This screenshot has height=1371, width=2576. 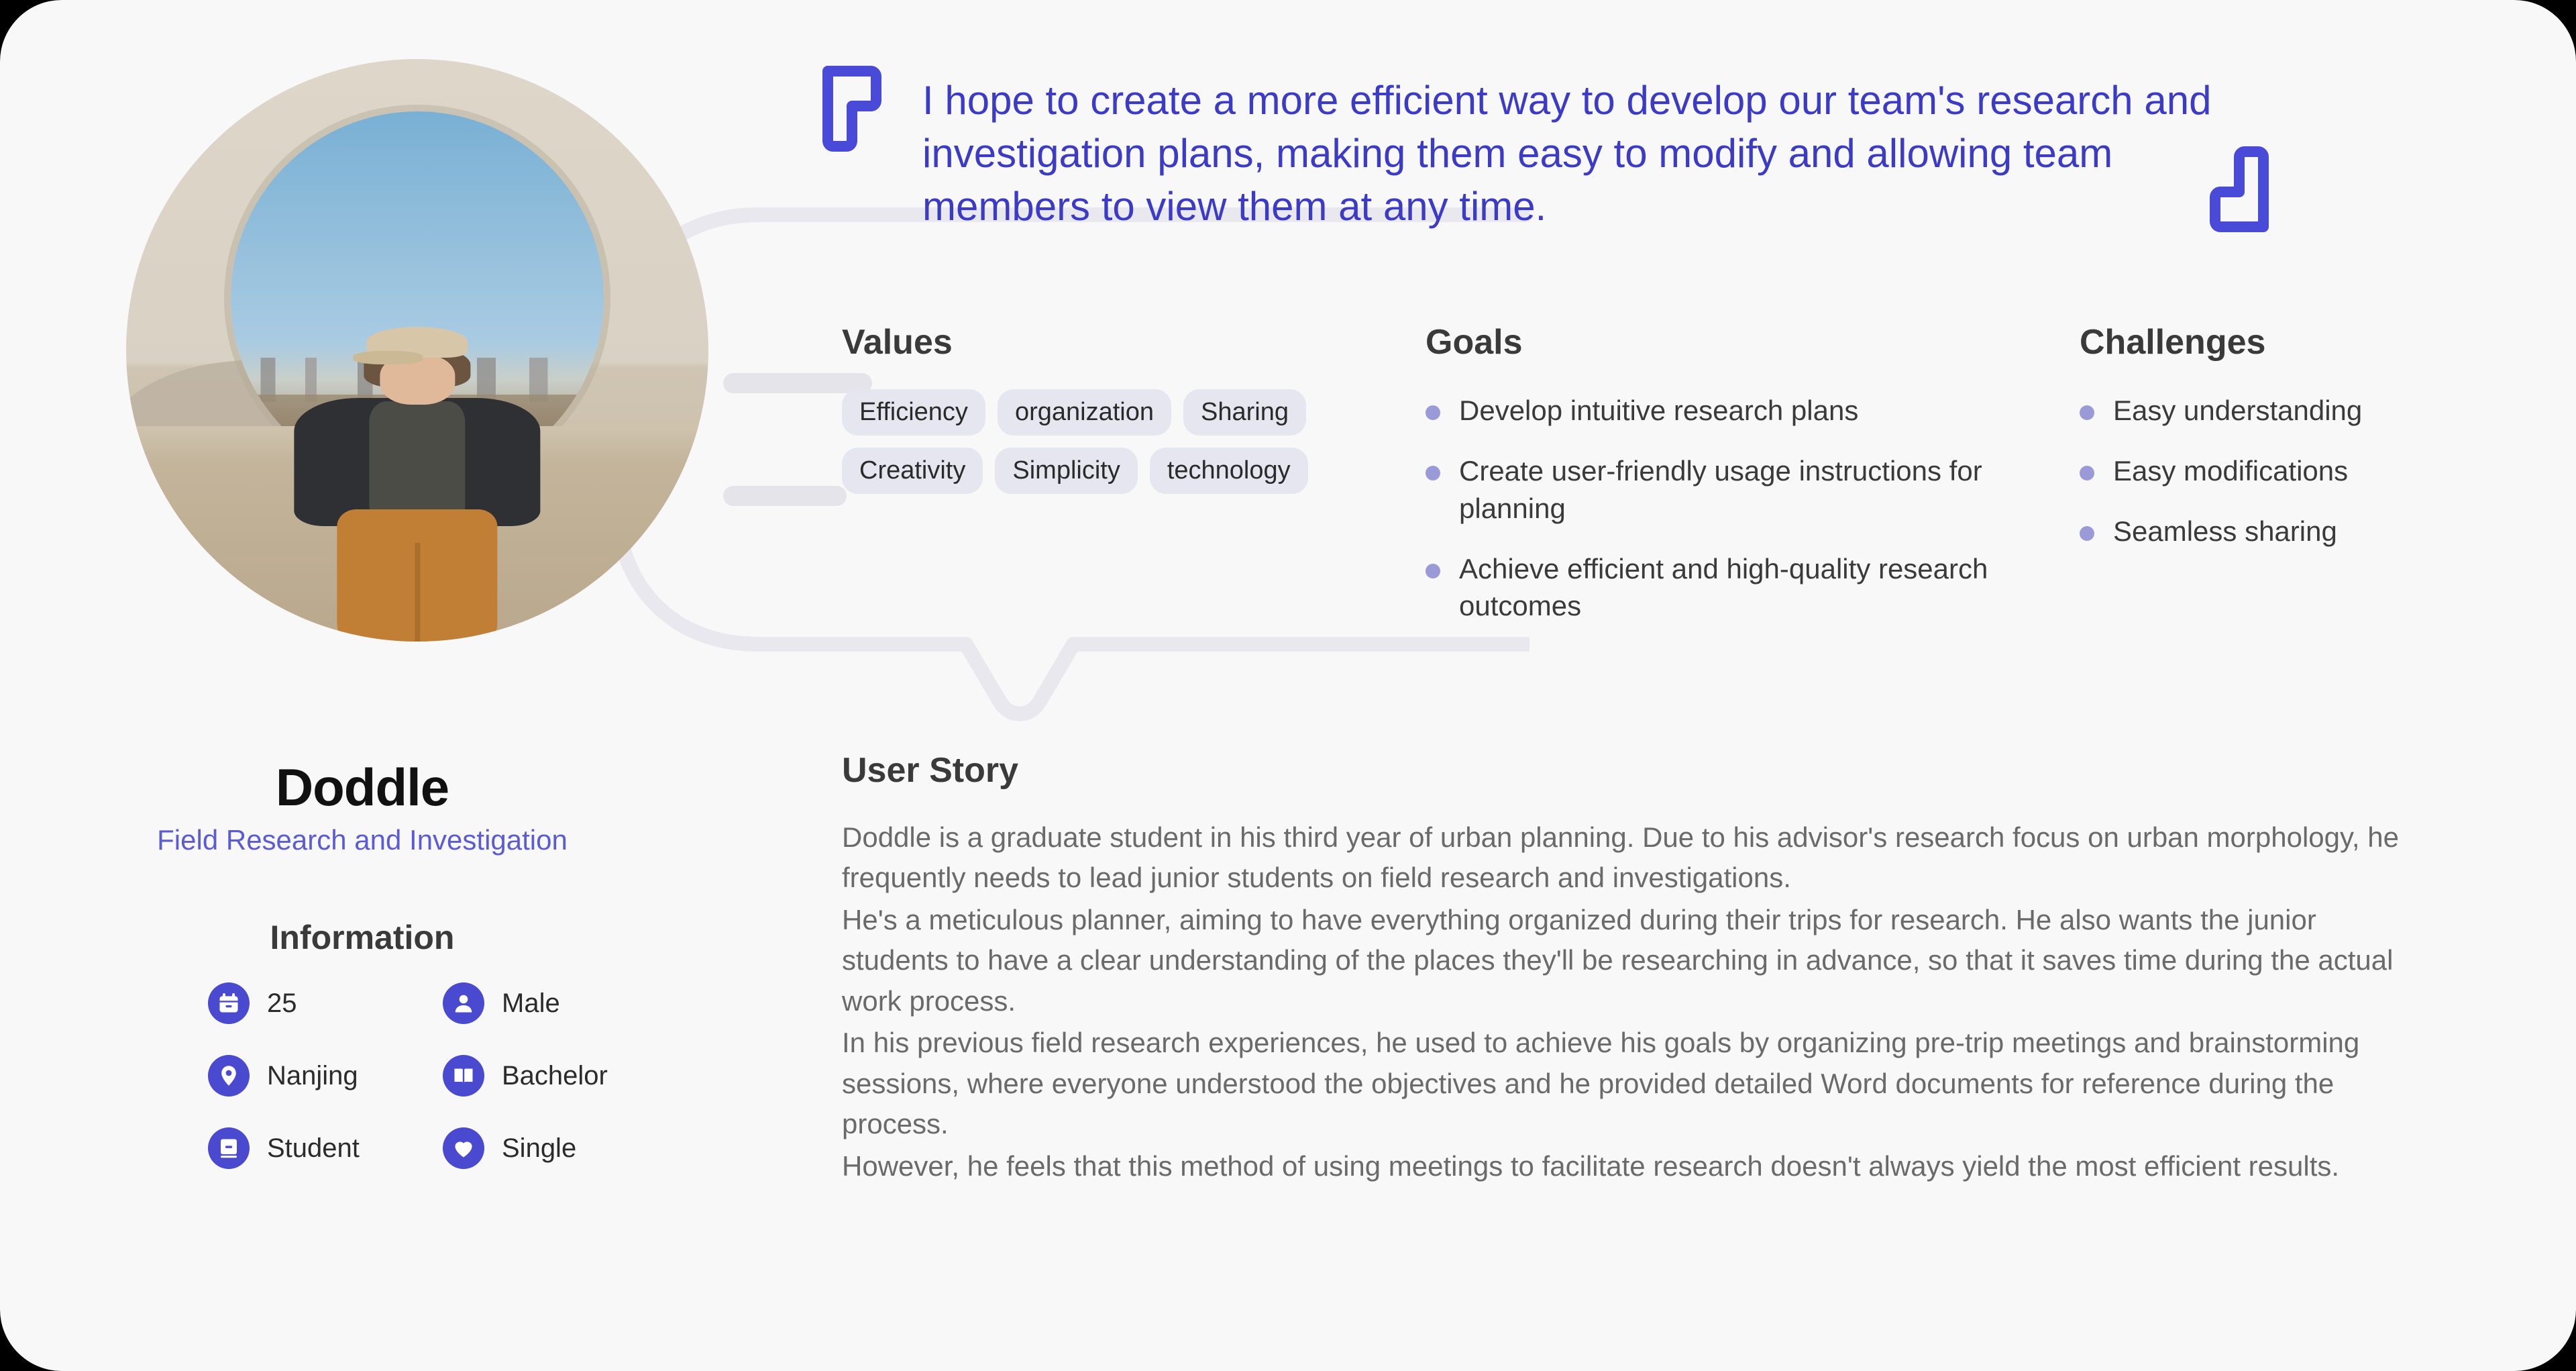 I want to click on value-tag: technology, so click(x=1228, y=471).